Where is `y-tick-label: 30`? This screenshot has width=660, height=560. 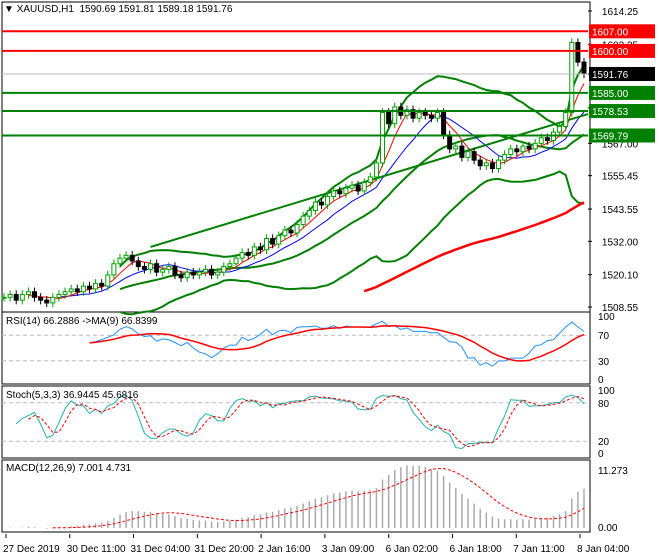 y-tick-label: 30 is located at coordinates (604, 362).